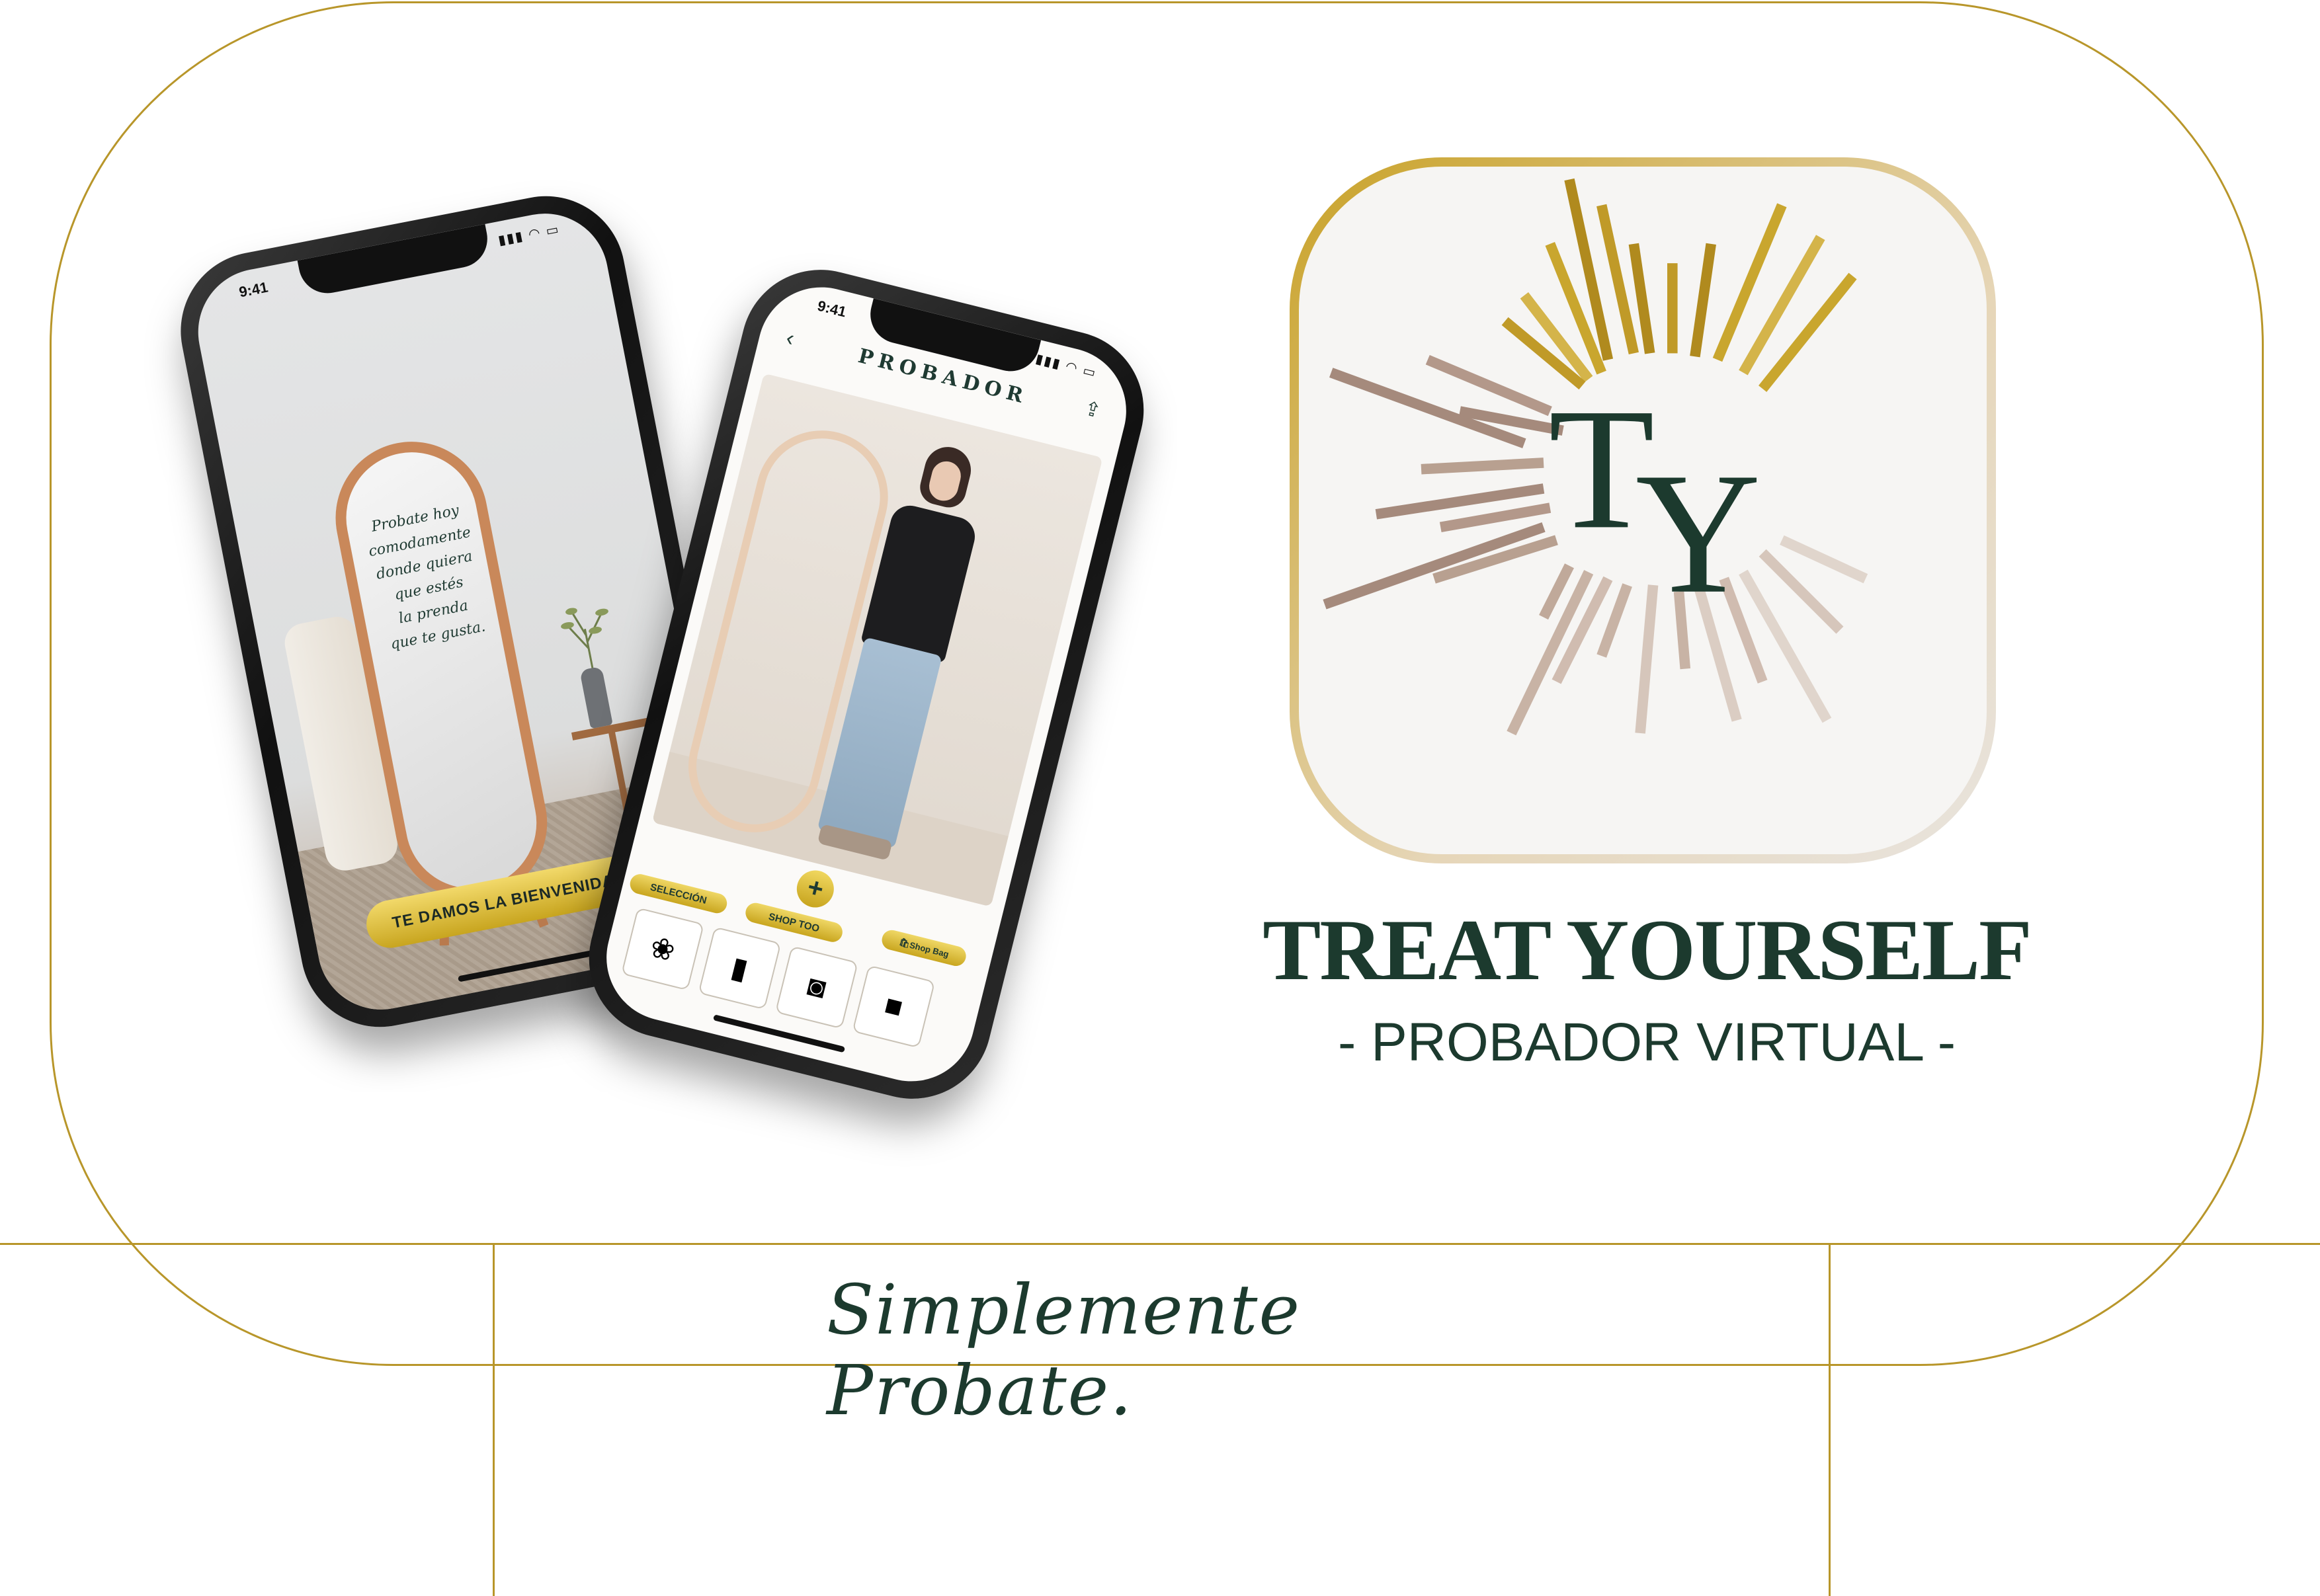 The image size is (2320, 1596). What do you see at coordinates (584, 641) in the screenshot?
I see `plant-icon` at bounding box center [584, 641].